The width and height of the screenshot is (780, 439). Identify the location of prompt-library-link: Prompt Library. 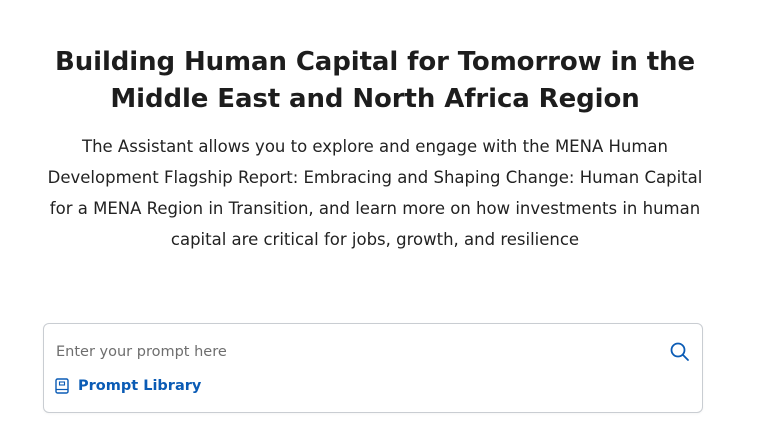
(128, 386).